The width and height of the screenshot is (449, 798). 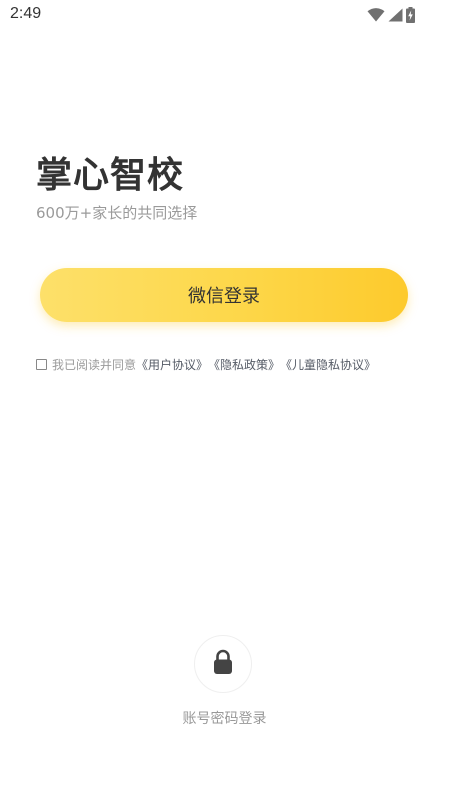 I want to click on app-subtitle: 600万+家长的共同选择, so click(x=117, y=213).